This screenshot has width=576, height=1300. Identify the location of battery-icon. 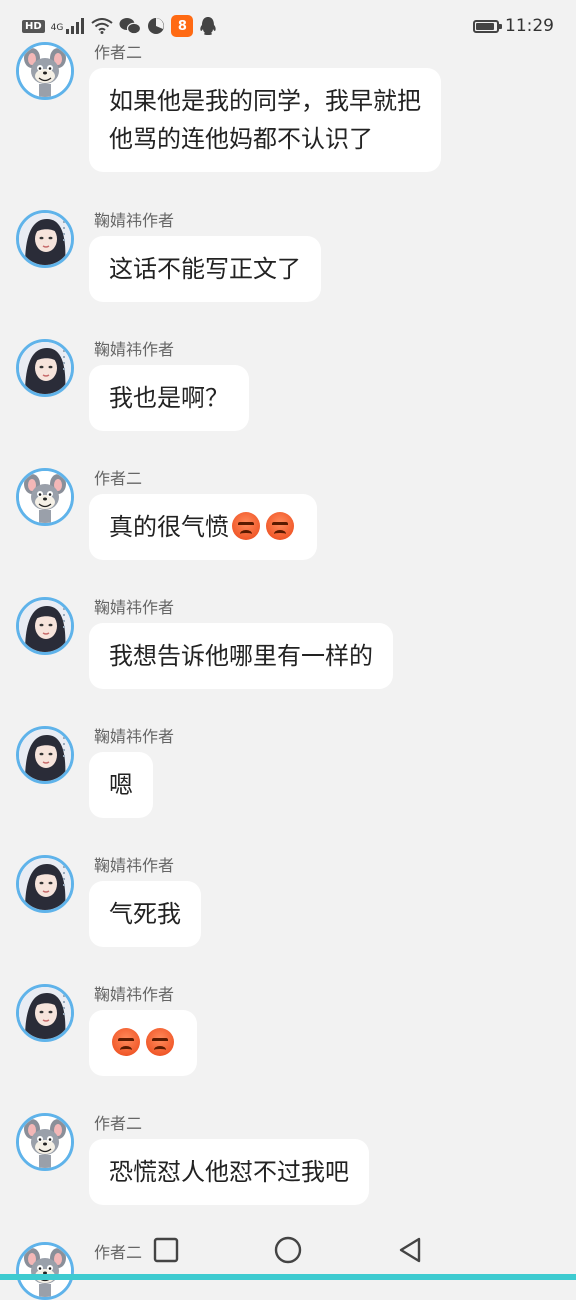
(487, 26).